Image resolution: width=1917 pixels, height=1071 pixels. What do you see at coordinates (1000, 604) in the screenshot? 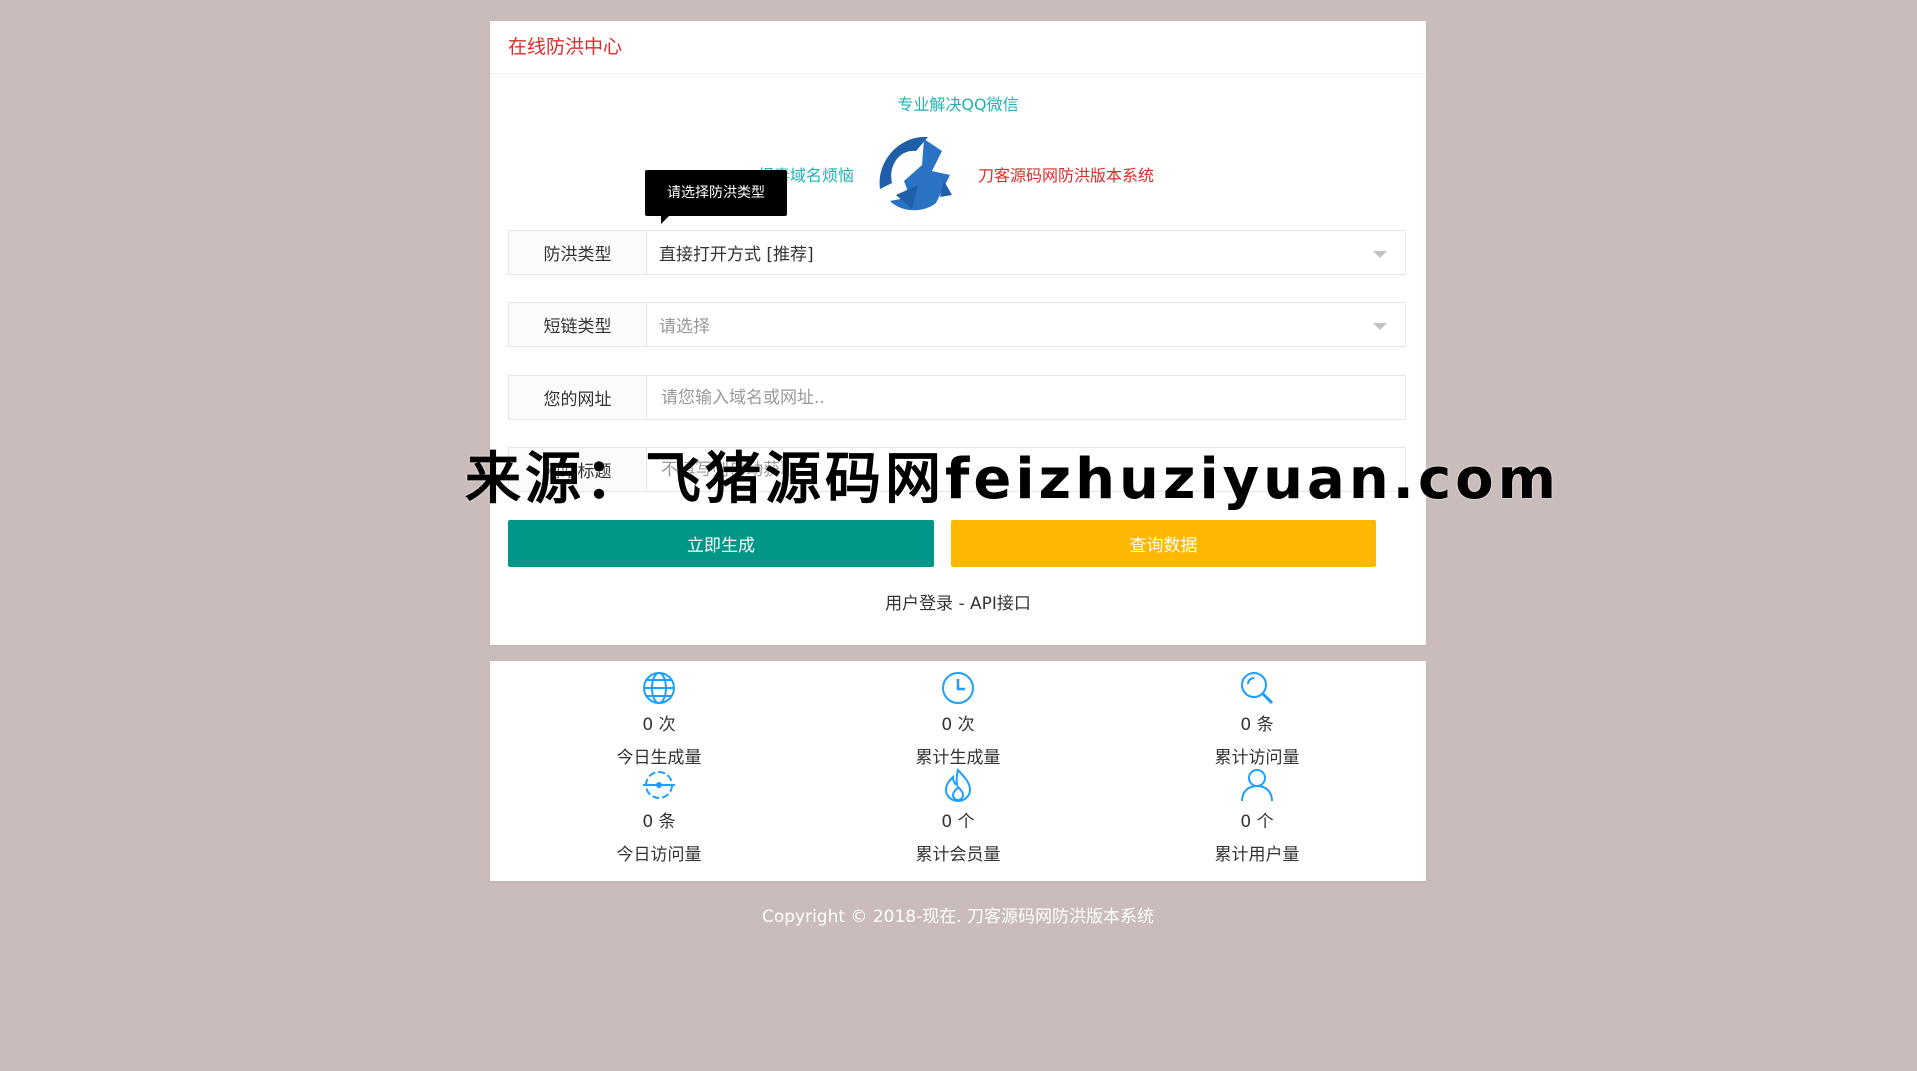
I see `api-link: API接口` at bounding box center [1000, 604].